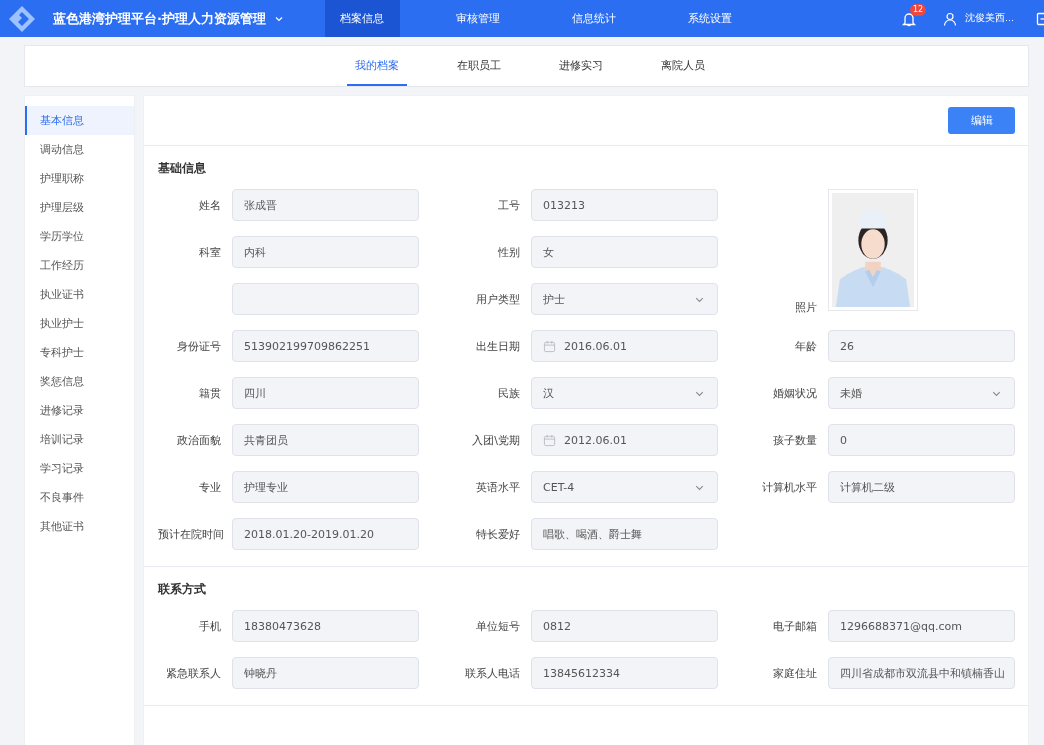 Image resolution: width=1044 pixels, height=745 pixels. What do you see at coordinates (1040, 18) in the screenshot?
I see `logout-icon` at bounding box center [1040, 18].